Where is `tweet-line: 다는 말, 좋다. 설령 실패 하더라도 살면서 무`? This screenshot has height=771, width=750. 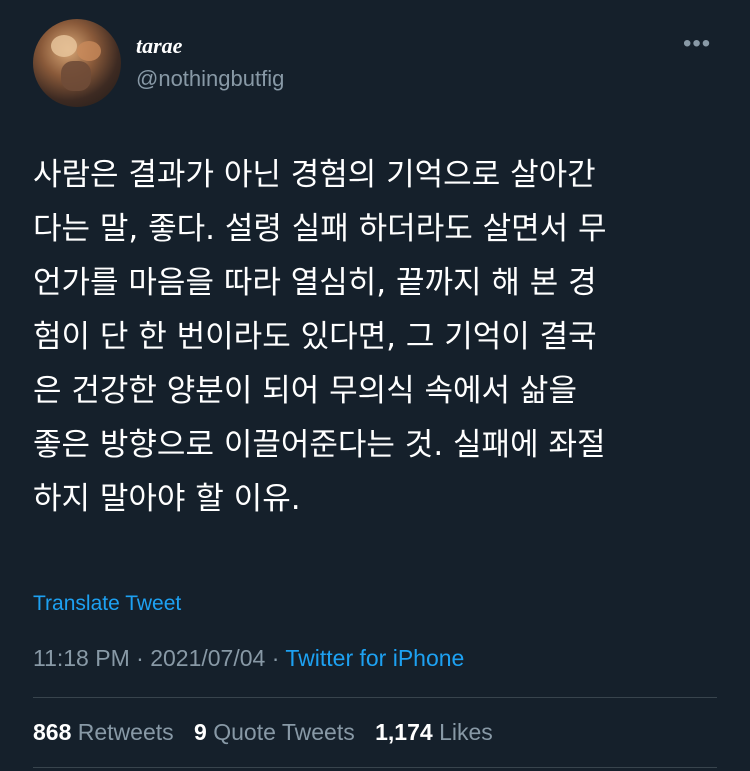
tweet-line: 다는 말, 좋다. 설령 실패 하더라도 살면서 무 is located at coordinates (320, 229).